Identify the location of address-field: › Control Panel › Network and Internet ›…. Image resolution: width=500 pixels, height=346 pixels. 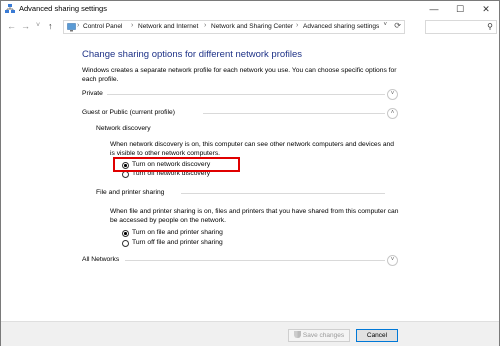
(234, 27).